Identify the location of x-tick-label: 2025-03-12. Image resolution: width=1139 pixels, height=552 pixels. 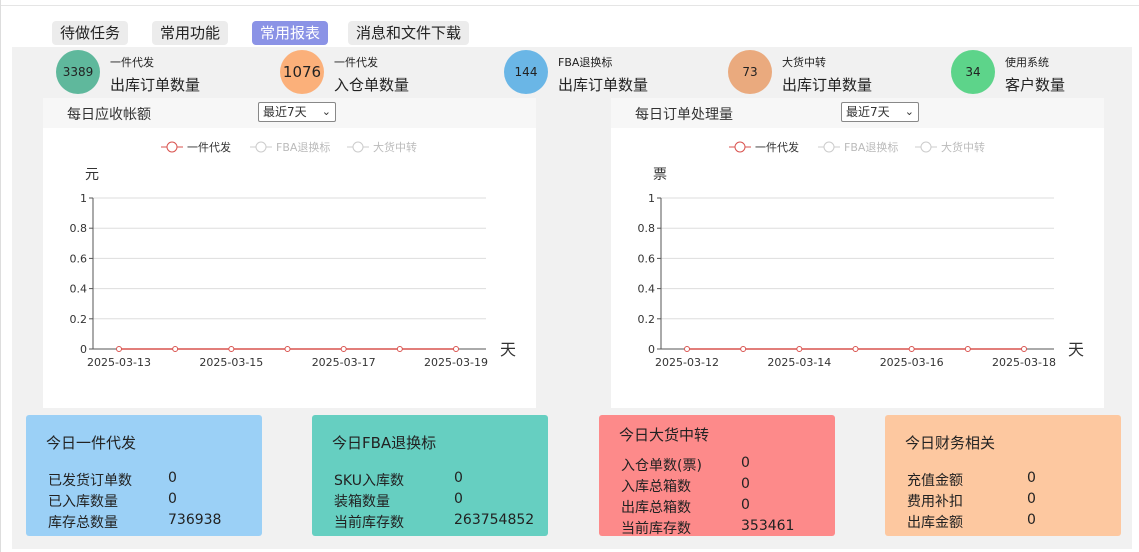
(687, 362).